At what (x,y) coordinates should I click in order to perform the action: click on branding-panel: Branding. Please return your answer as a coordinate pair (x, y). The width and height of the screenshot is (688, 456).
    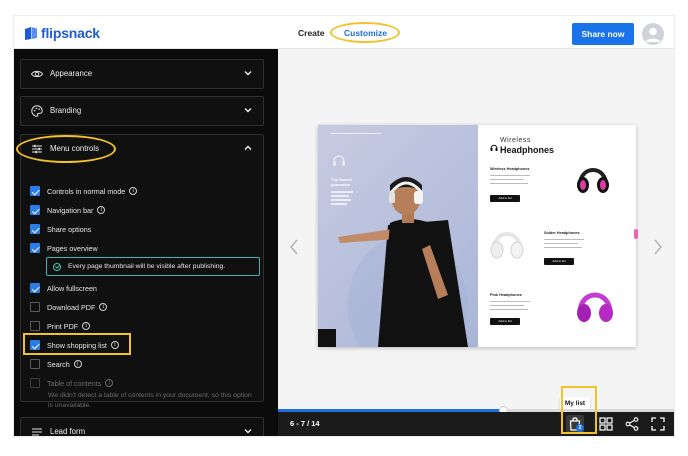
    Looking at the image, I should click on (142, 111).